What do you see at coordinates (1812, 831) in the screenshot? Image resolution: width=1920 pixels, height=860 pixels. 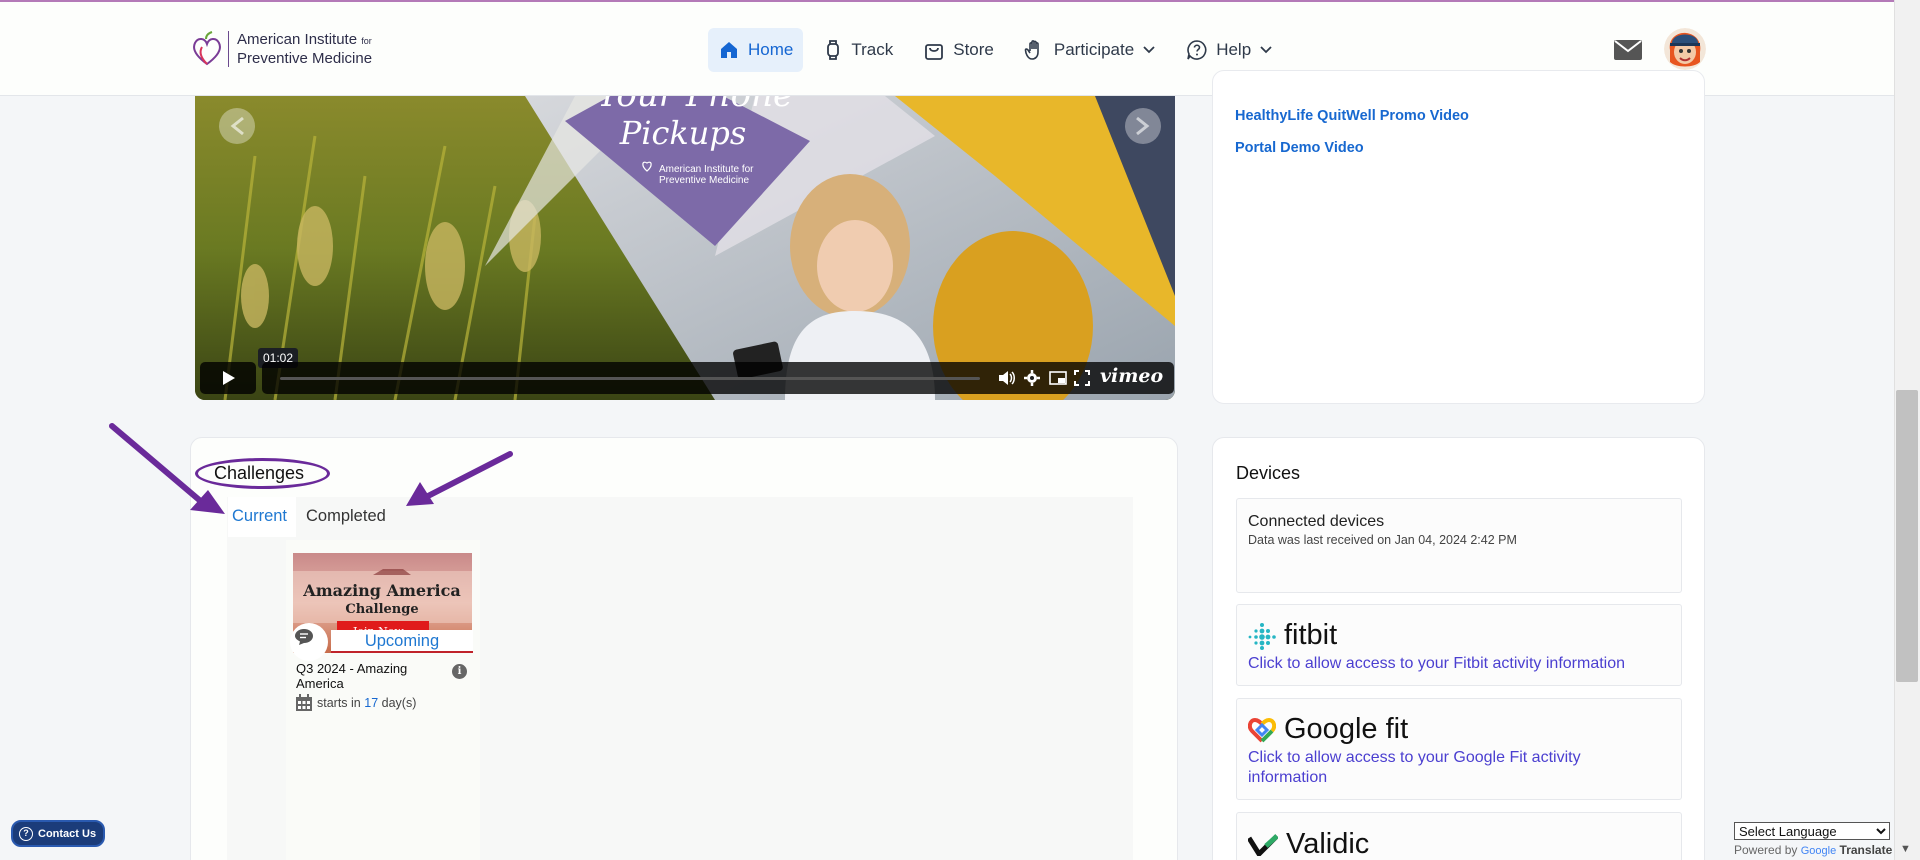 I see `language-select: Select Language` at bounding box center [1812, 831].